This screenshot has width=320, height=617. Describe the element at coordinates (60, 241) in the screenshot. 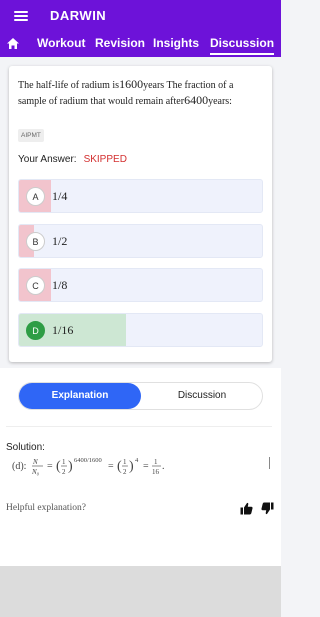

I see `option-b-text: 1/2` at that location.